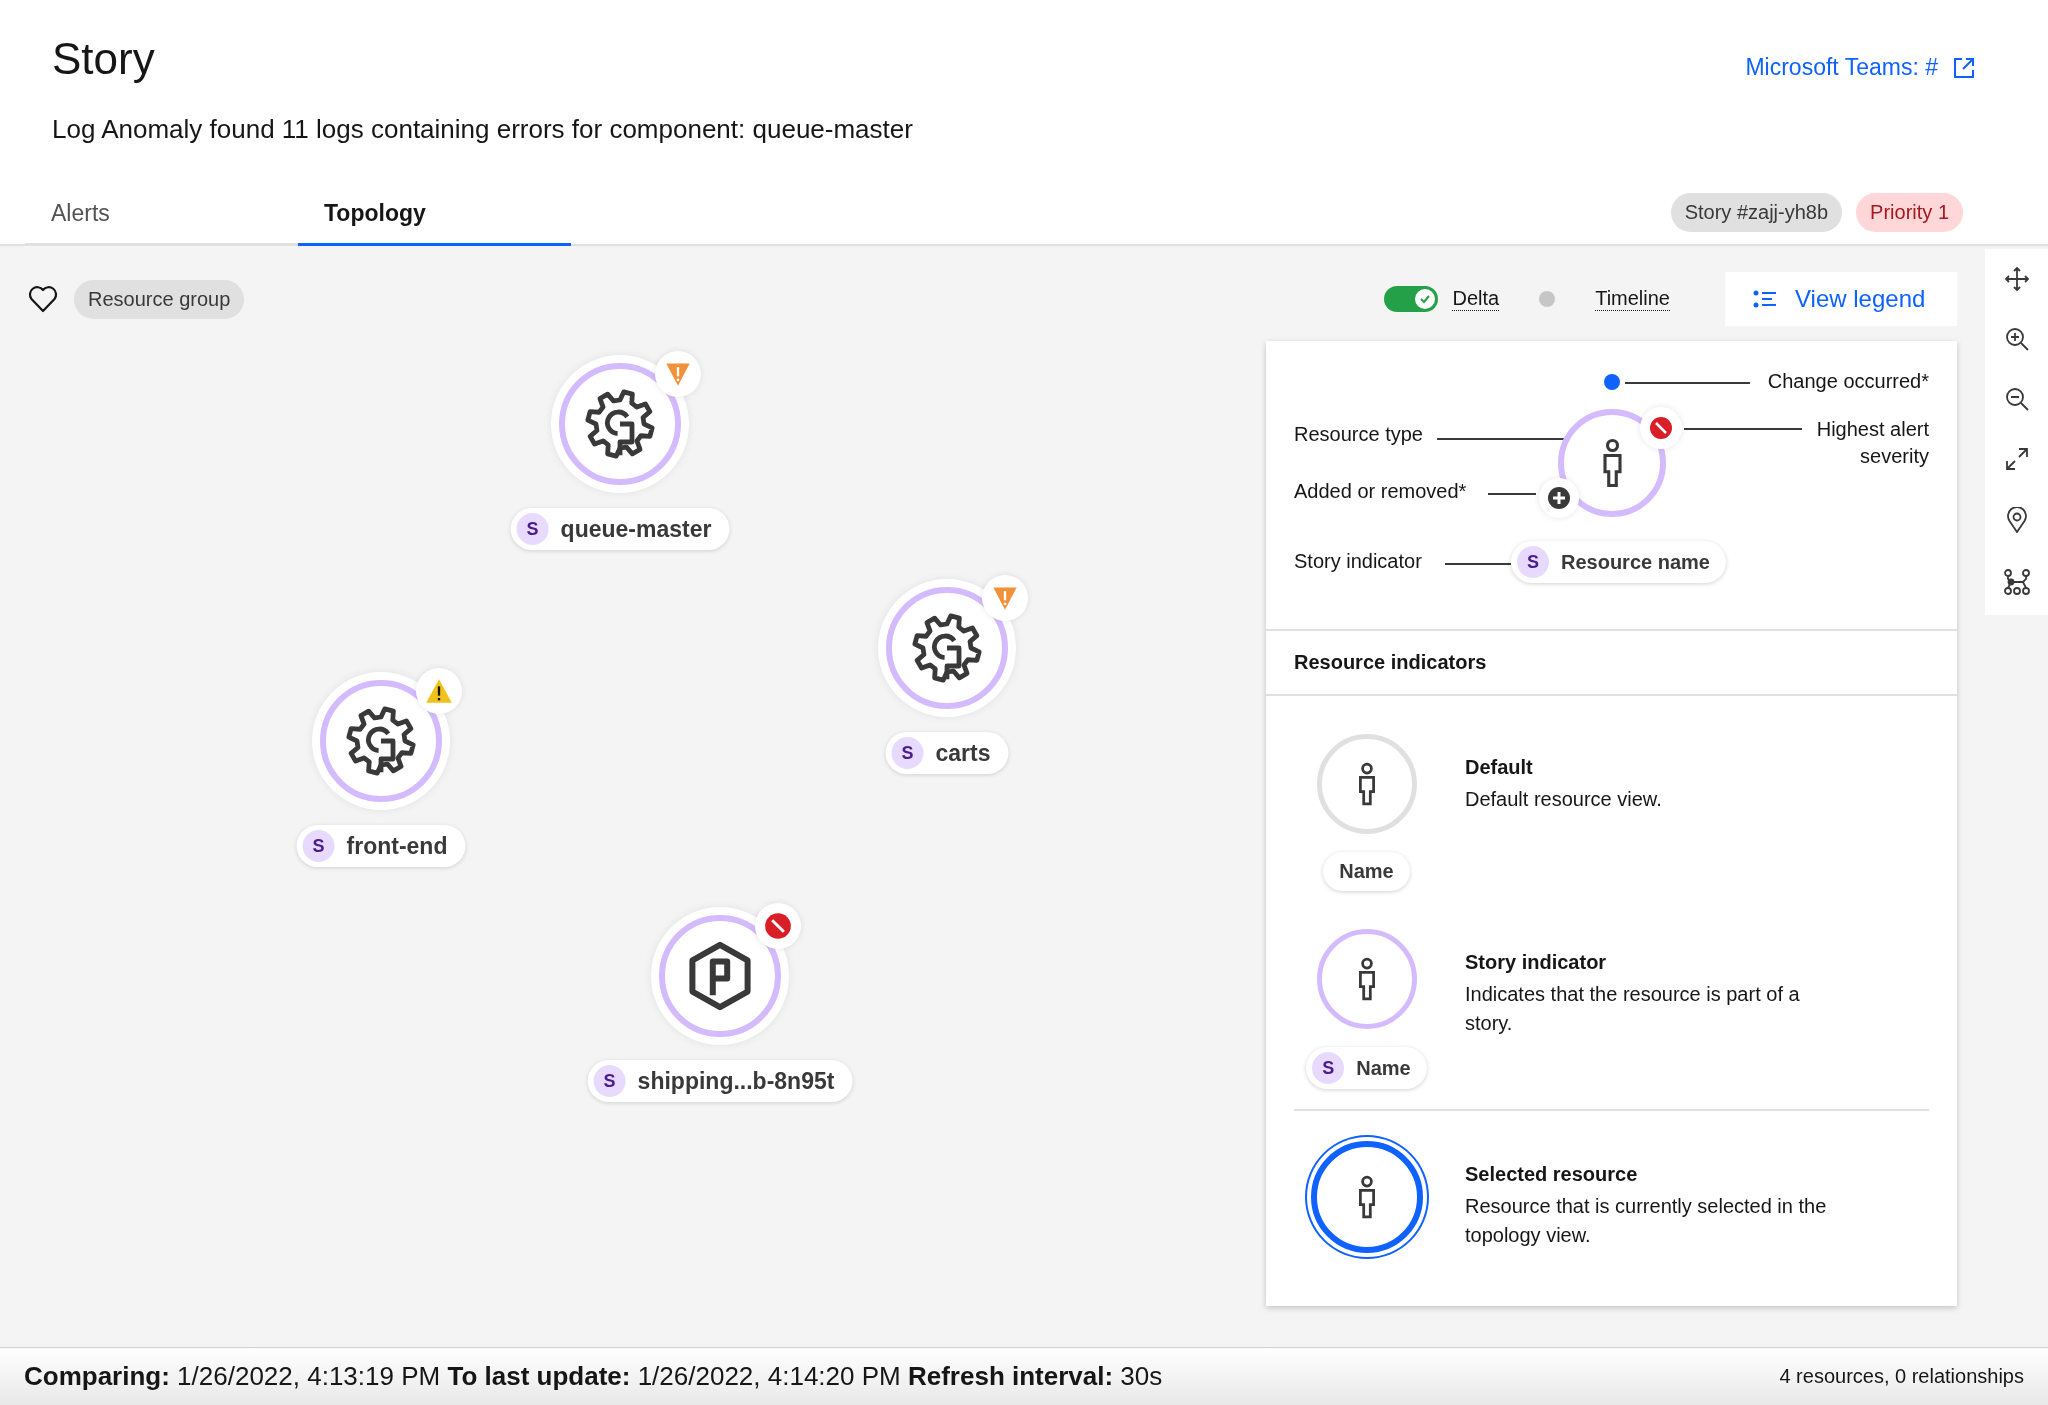  What do you see at coordinates (593, 1376) in the screenshot?
I see `comparison-info: Comparing: 1/26/2022, 4:13:19 PM To last update: 1/26/2022, 4:14:20 PM Refresh interval: 30s` at bounding box center [593, 1376].